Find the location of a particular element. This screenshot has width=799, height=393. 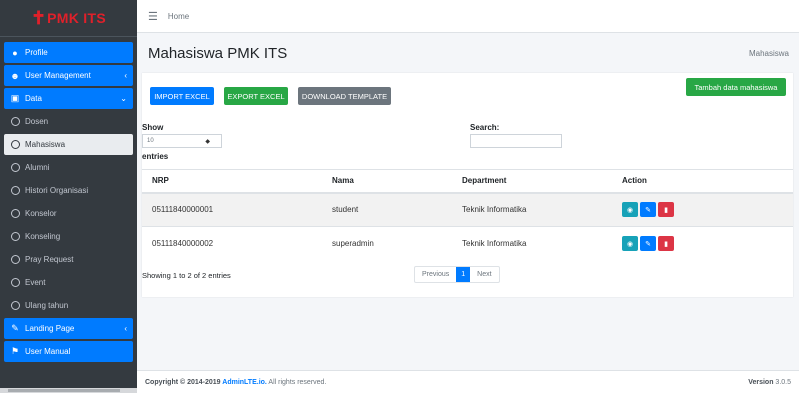

show-label: Show is located at coordinates (153, 127).